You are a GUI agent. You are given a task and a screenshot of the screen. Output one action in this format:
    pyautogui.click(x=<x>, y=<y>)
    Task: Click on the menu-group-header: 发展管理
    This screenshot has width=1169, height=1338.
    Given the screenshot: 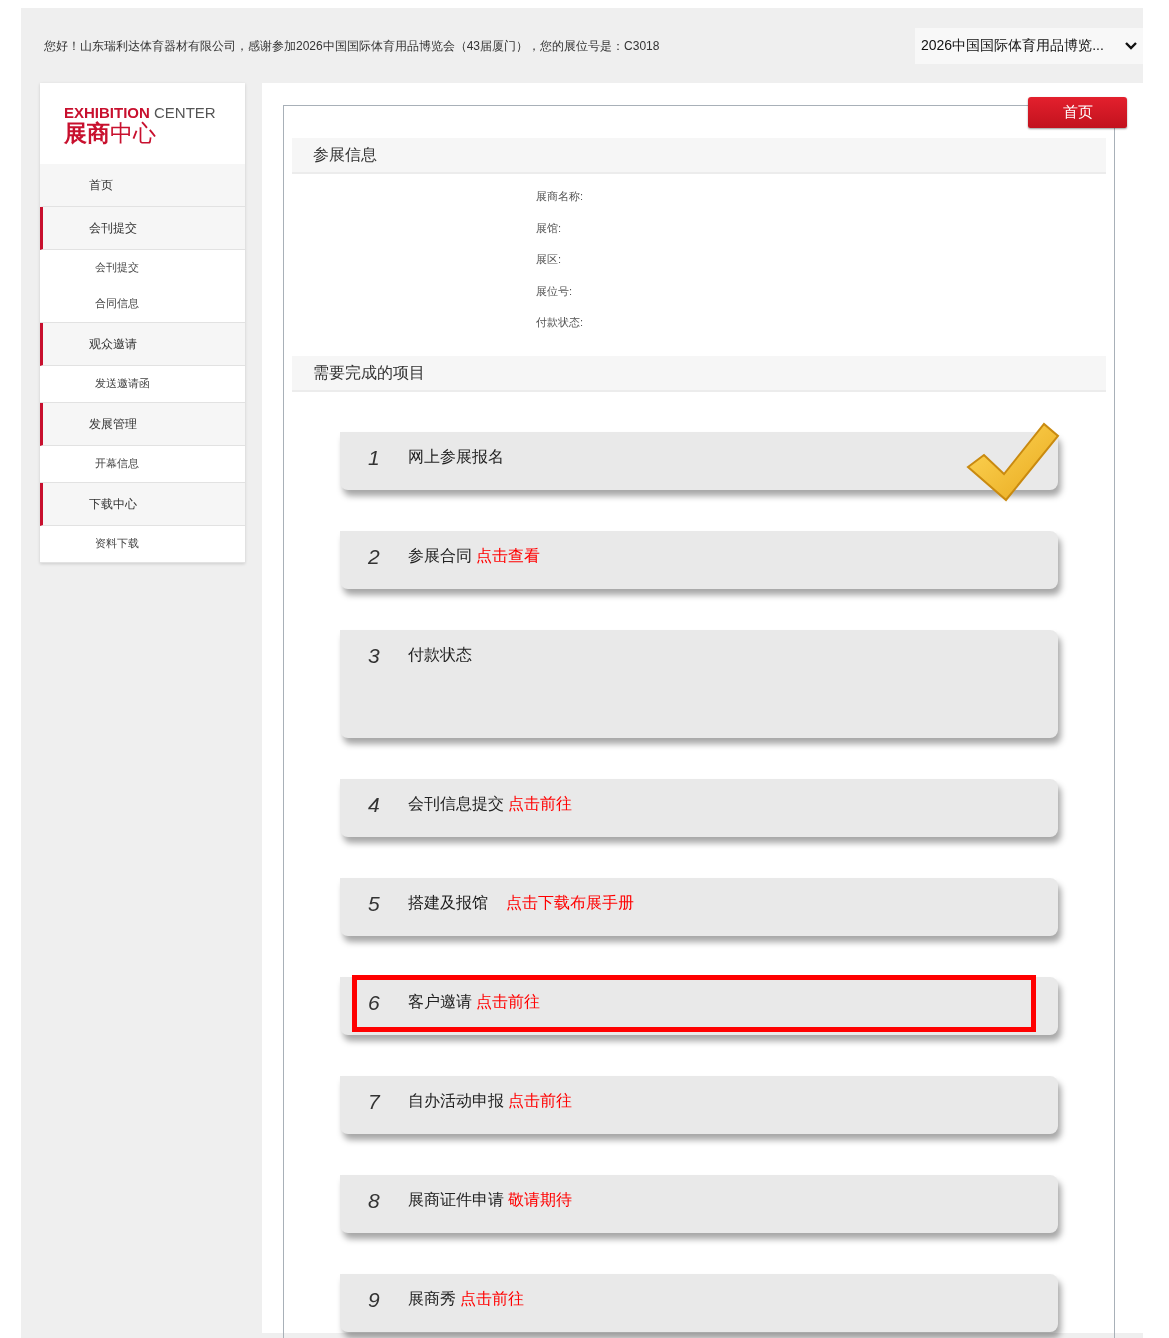 What is the action you would take?
    pyautogui.click(x=142, y=424)
    